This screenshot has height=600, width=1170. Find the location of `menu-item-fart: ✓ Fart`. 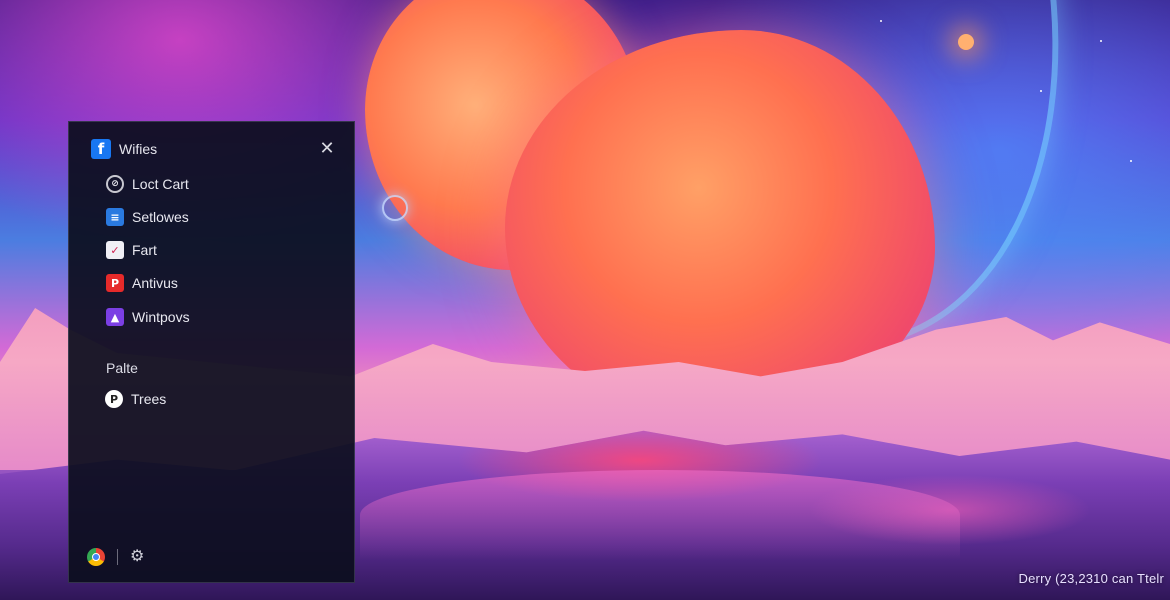

menu-item-fart: ✓ Fart is located at coordinates (131, 250).